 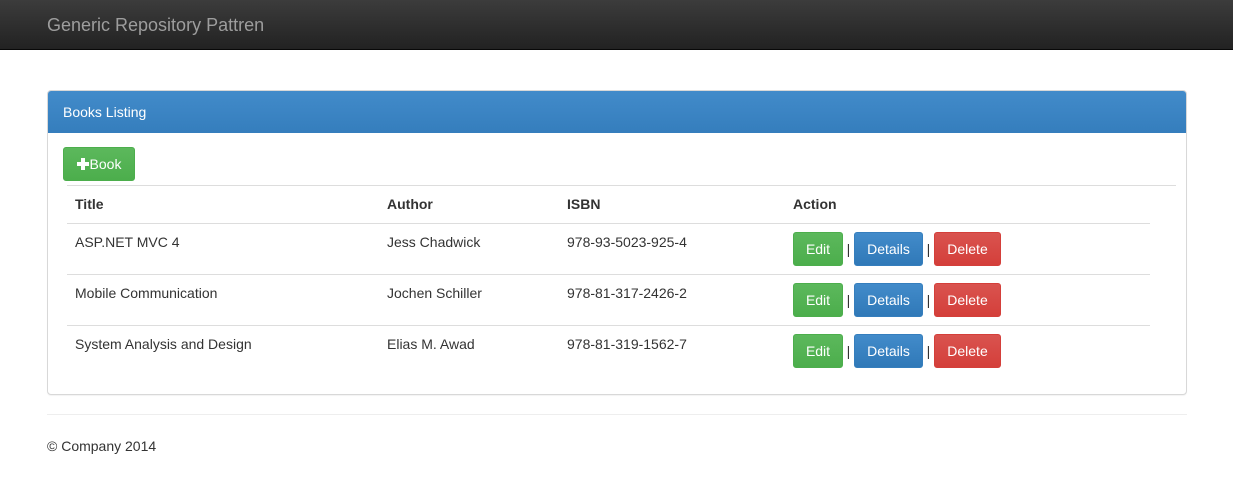 What do you see at coordinates (469, 249) in the screenshot?
I see `book-author: Jess Chadwick` at bounding box center [469, 249].